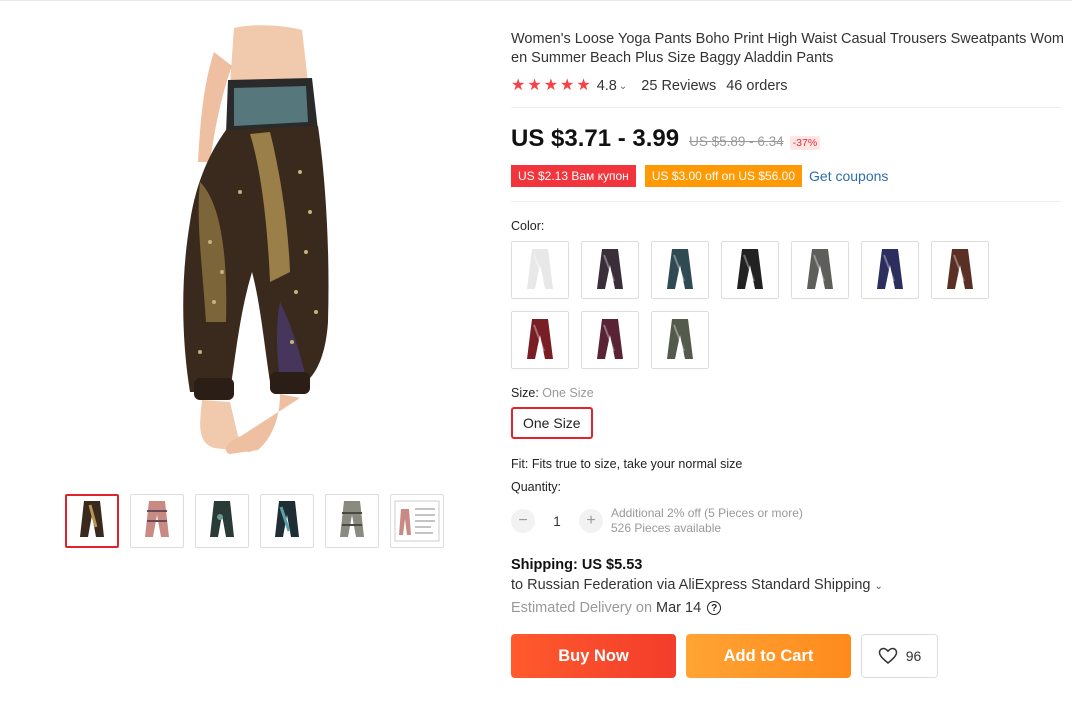 The width and height of the screenshot is (1072, 702). What do you see at coordinates (593, 656) in the screenshot?
I see `buy-now-button: Buy Now` at bounding box center [593, 656].